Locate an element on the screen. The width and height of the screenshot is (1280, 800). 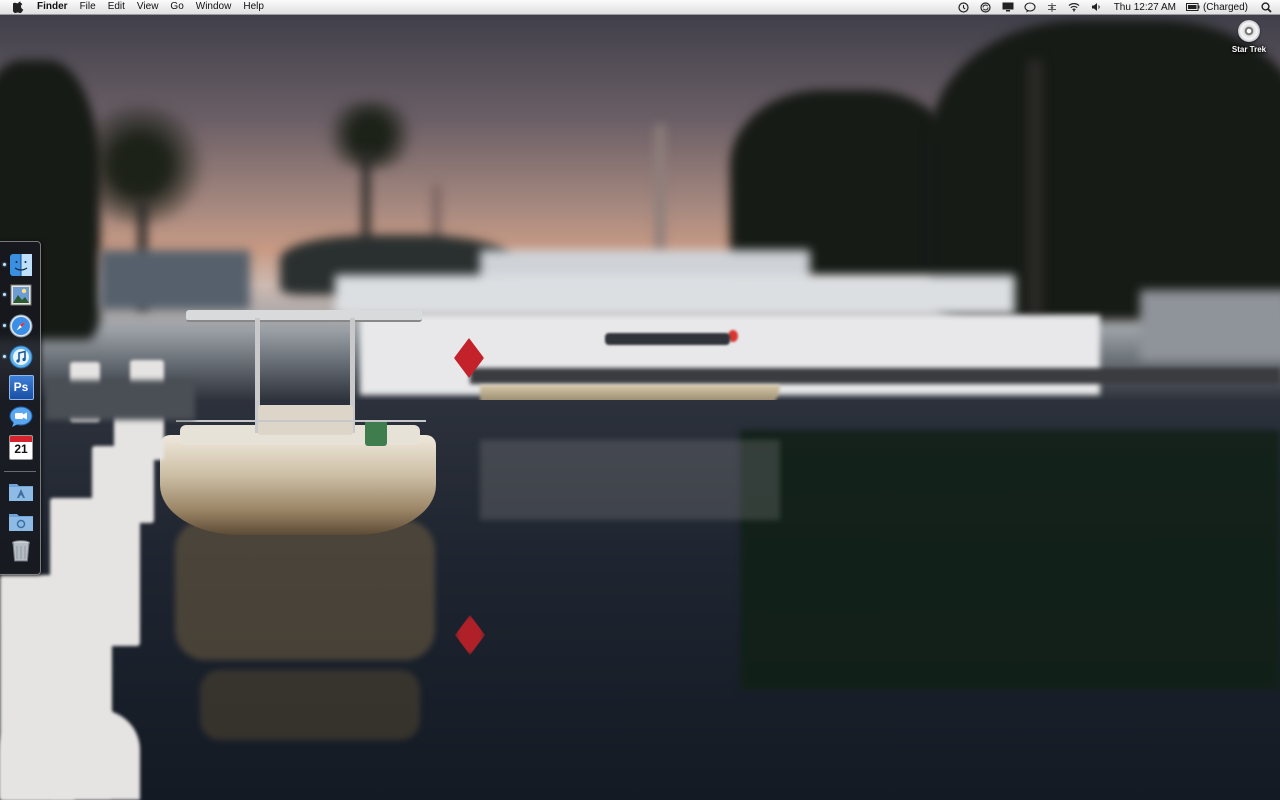
dock-item-safari is located at coordinates (21, 326).